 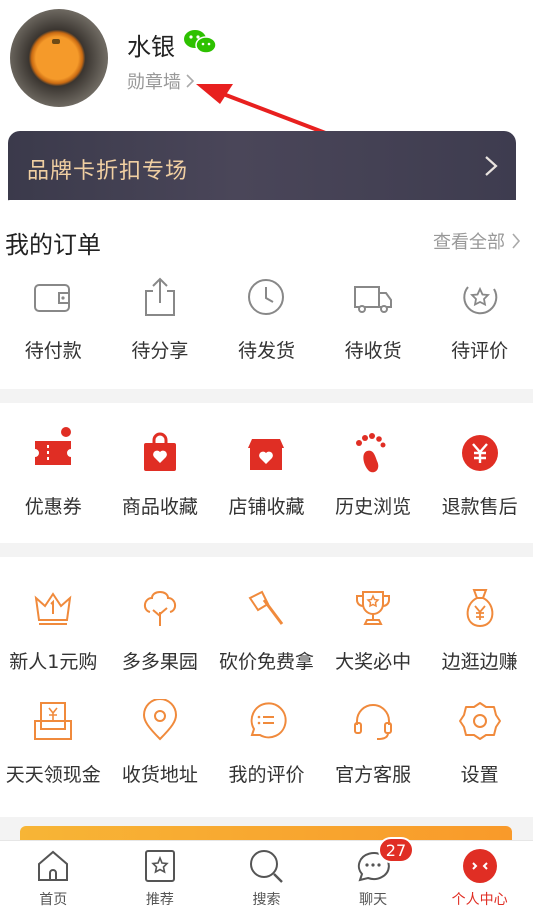 I want to click on clock-icon, so click(x=266, y=297).